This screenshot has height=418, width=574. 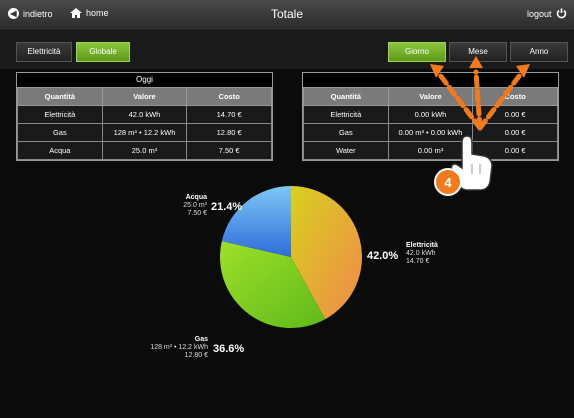 What do you see at coordinates (197, 213) in the screenshot?
I see `slice-cost: 7.50 €` at bounding box center [197, 213].